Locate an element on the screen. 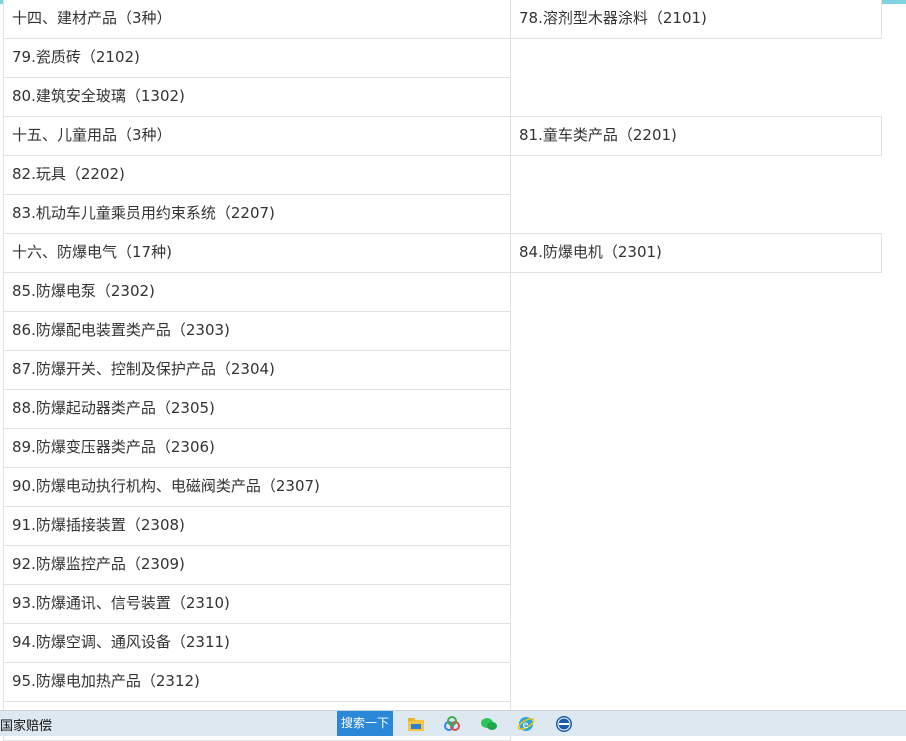 This screenshot has height=741, width=906. product-row-91: 91.防爆插接装置（2308) is located at coordinates (257, 526).